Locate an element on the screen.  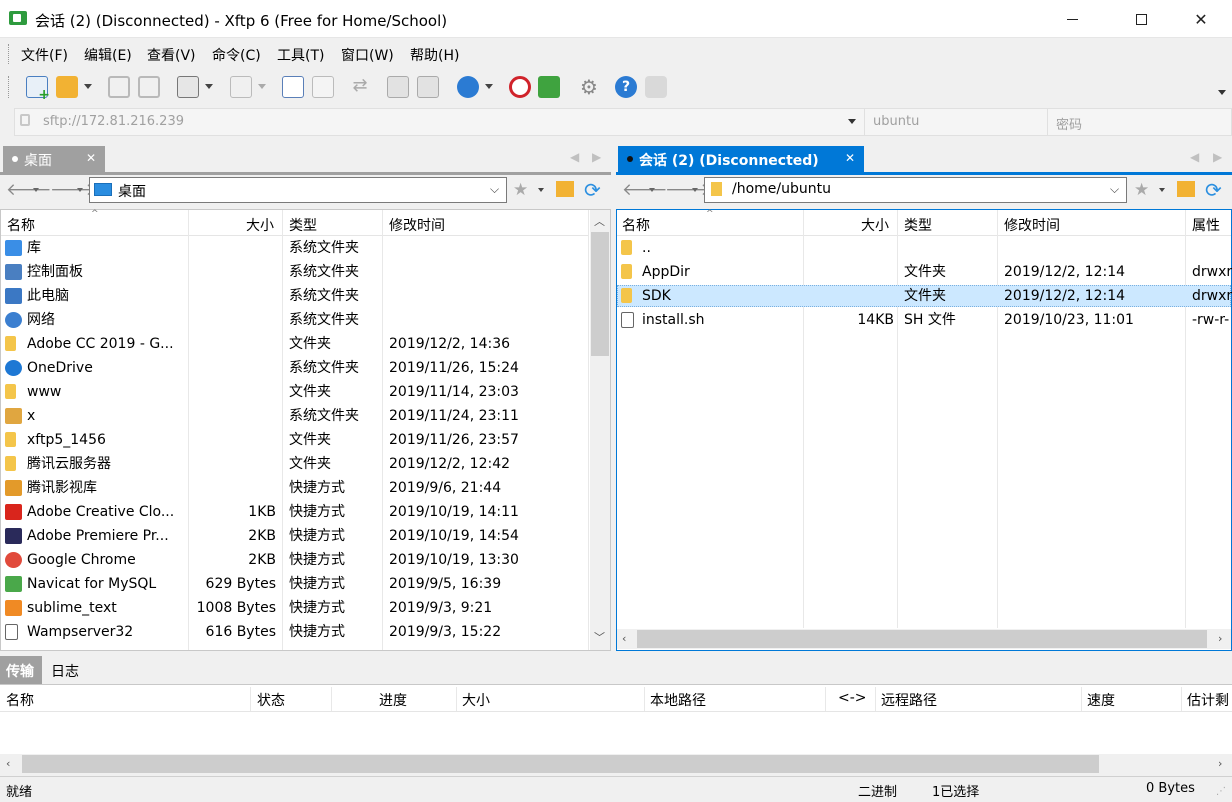
settings-gear-icon: ⚙ is located at coordinates (589, 87).